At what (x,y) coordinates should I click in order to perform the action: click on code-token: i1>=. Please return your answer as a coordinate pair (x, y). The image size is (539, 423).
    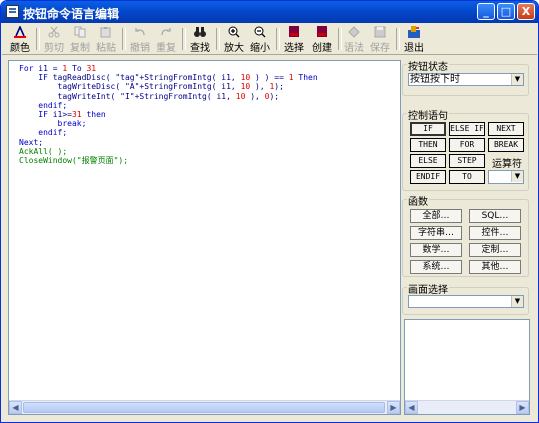
    Looking at the image, I should click on (62, 115).